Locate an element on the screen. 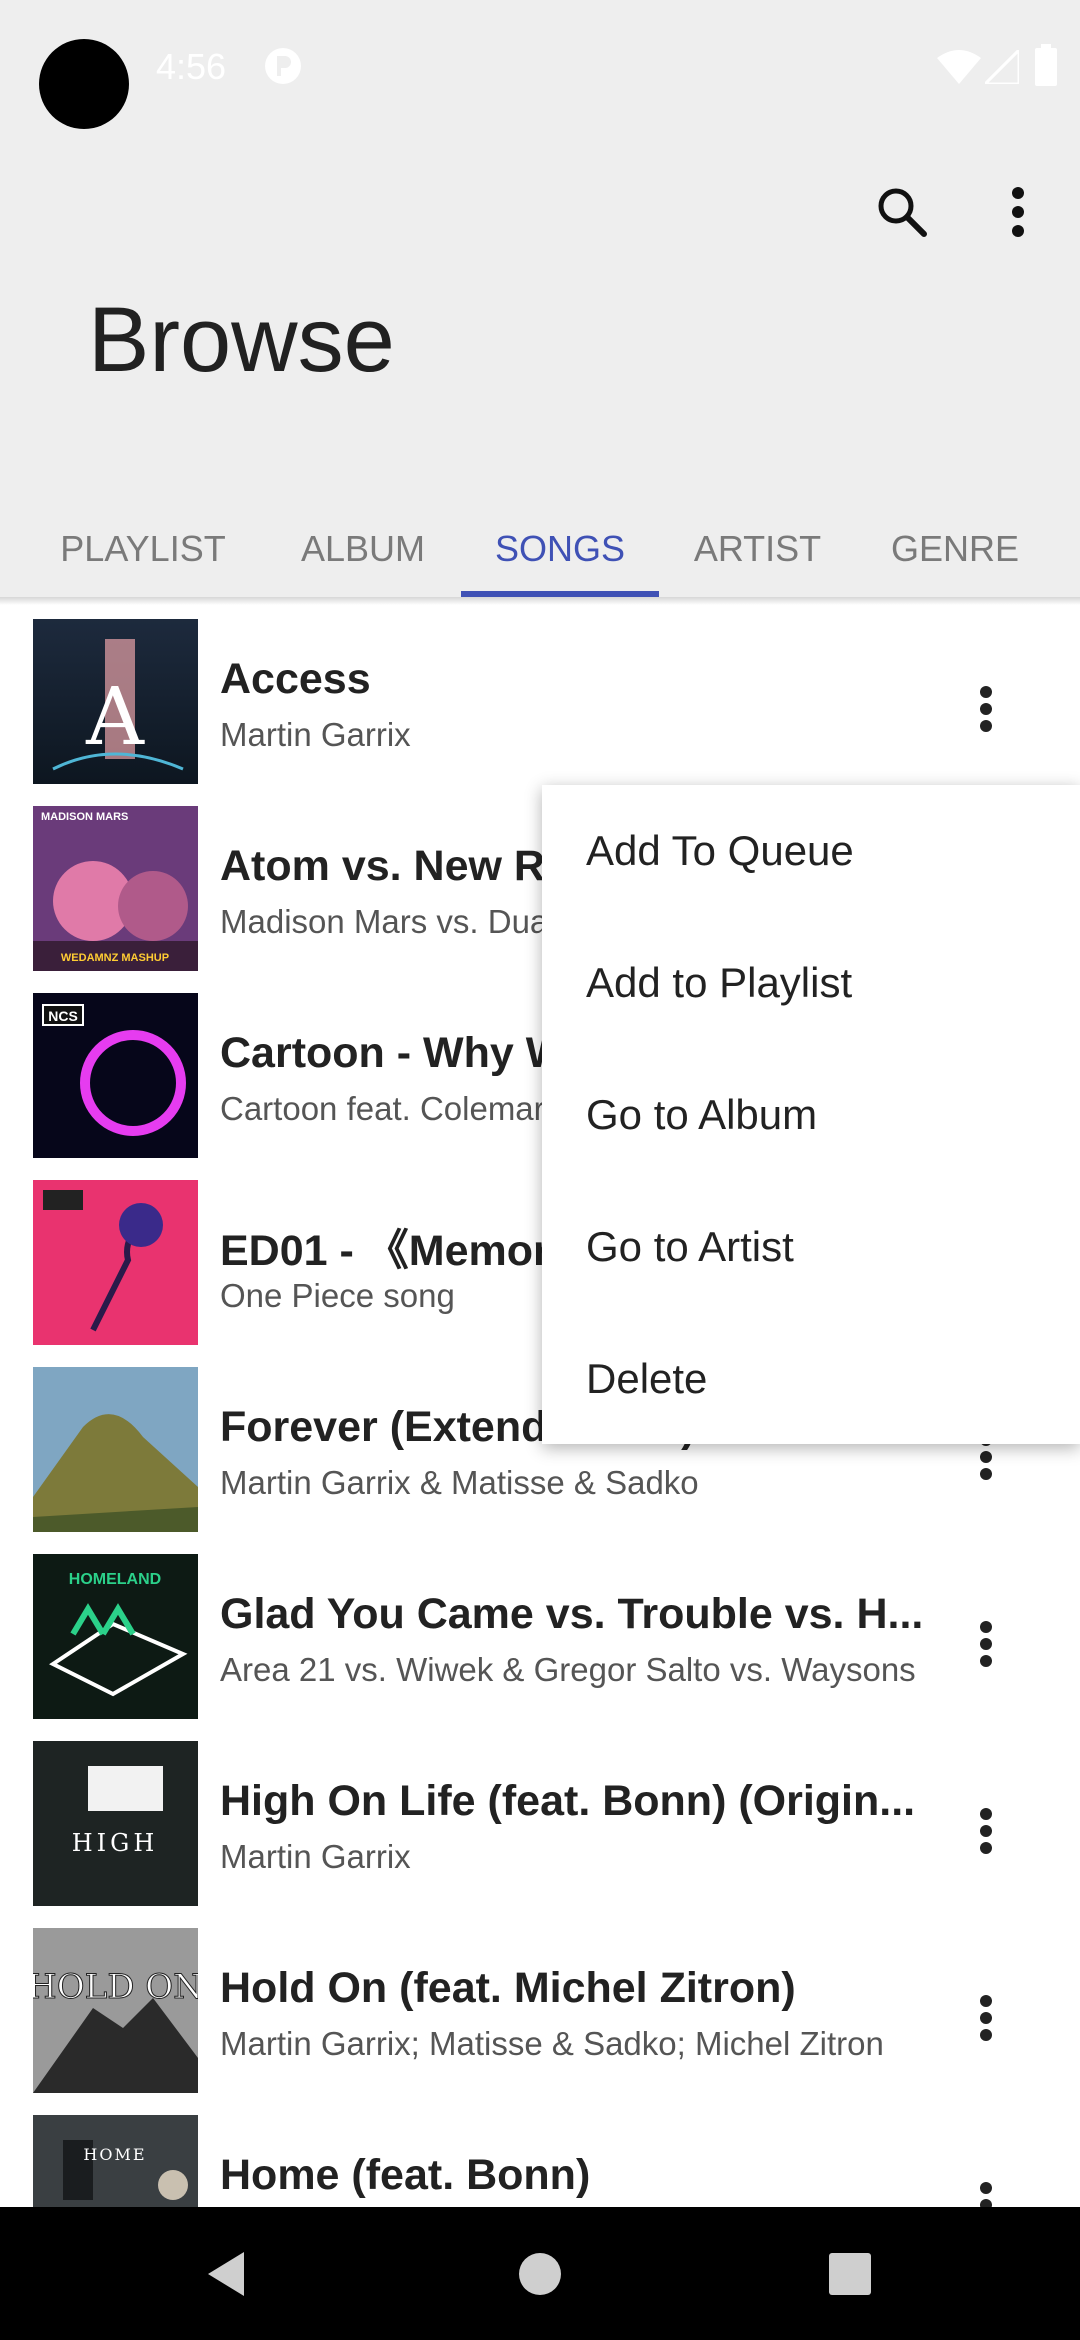 Image resolution: width=1080 pixels, height=2340 pixels. menu-item-go-to-album: Go to Album is located at coordinates (811, 1115).